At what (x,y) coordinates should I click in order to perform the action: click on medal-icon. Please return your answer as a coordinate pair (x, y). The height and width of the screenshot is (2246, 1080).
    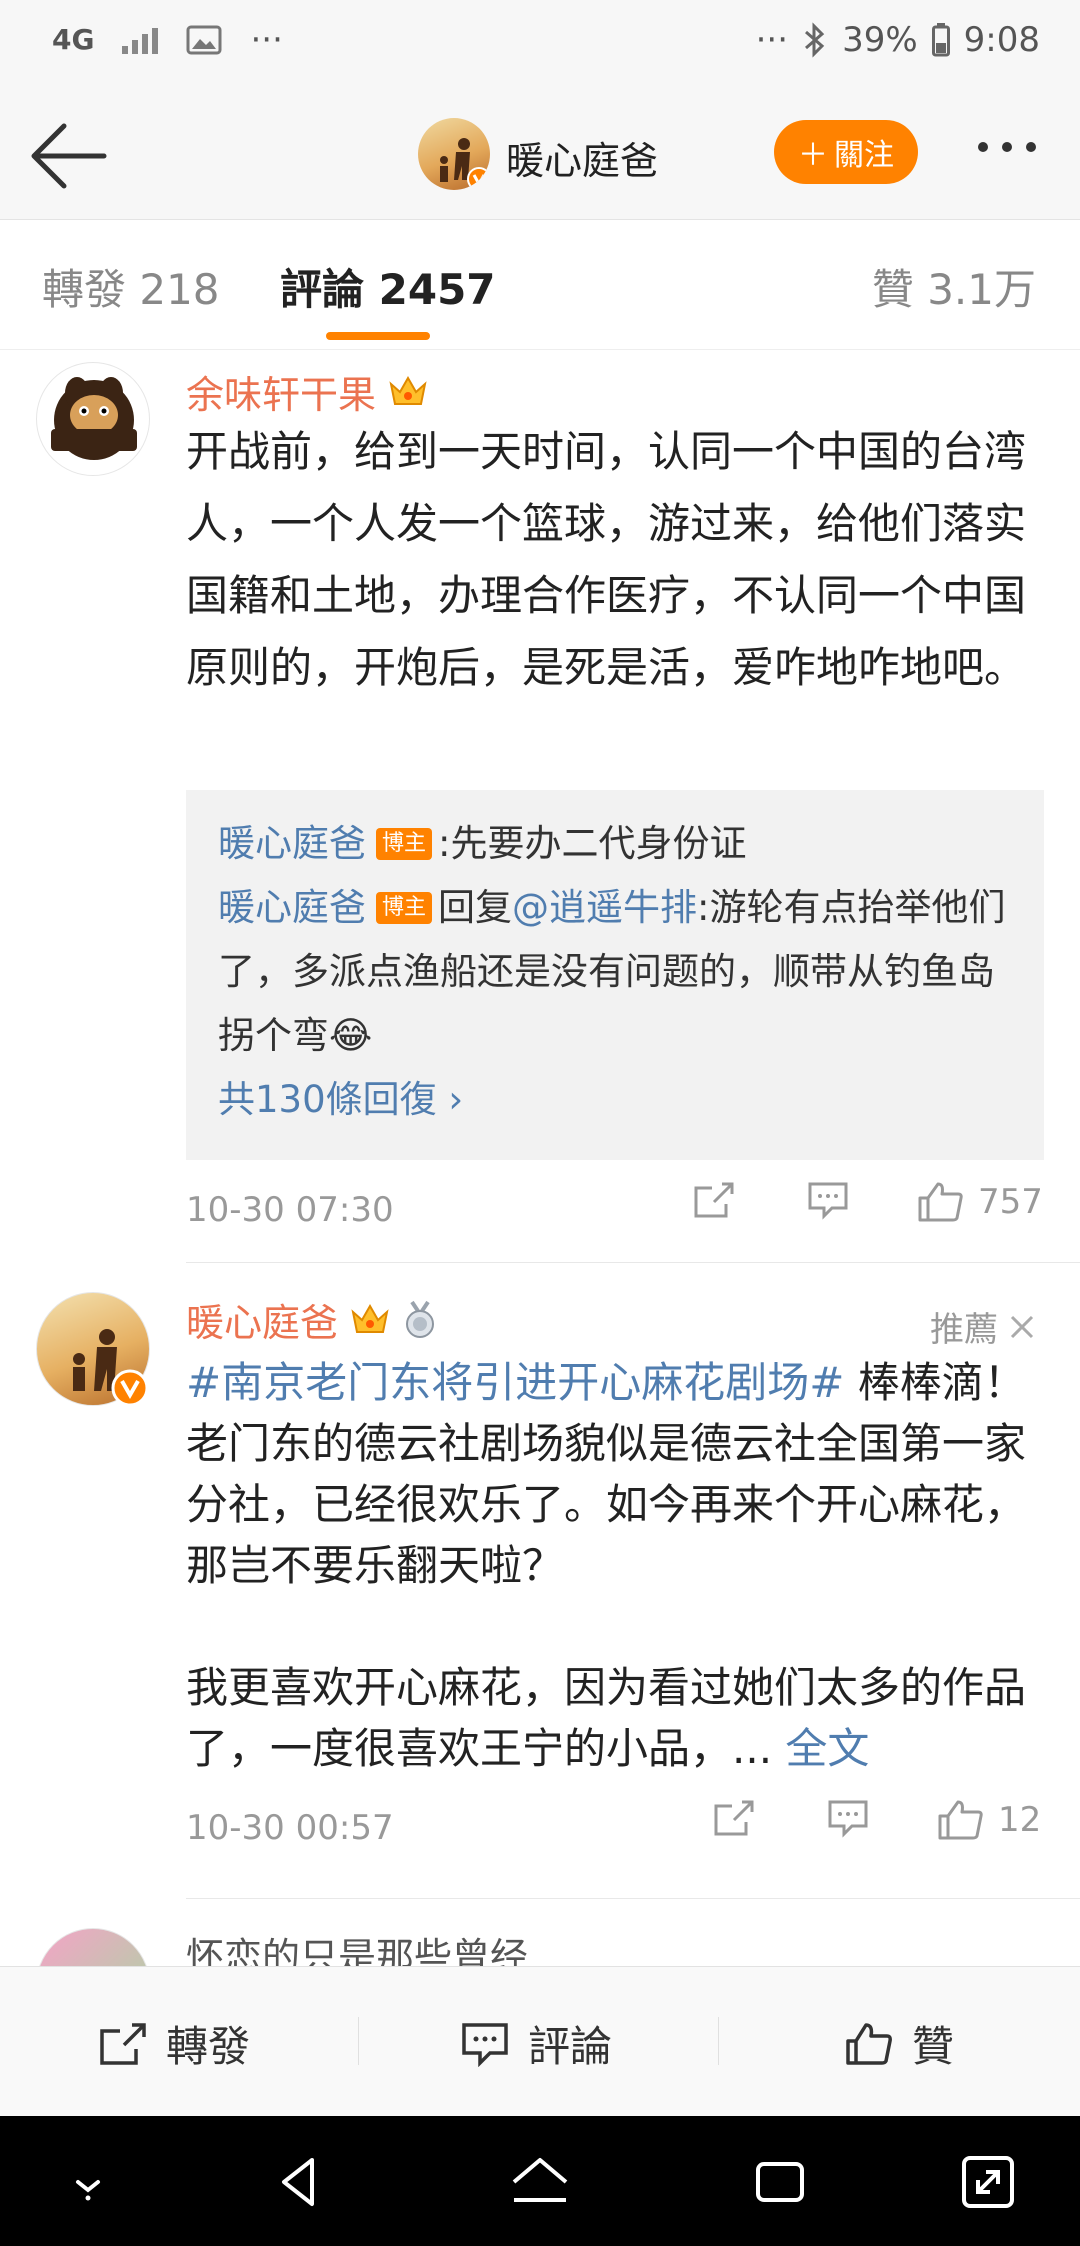
    Looking at the image, I should click on (420, 1319).